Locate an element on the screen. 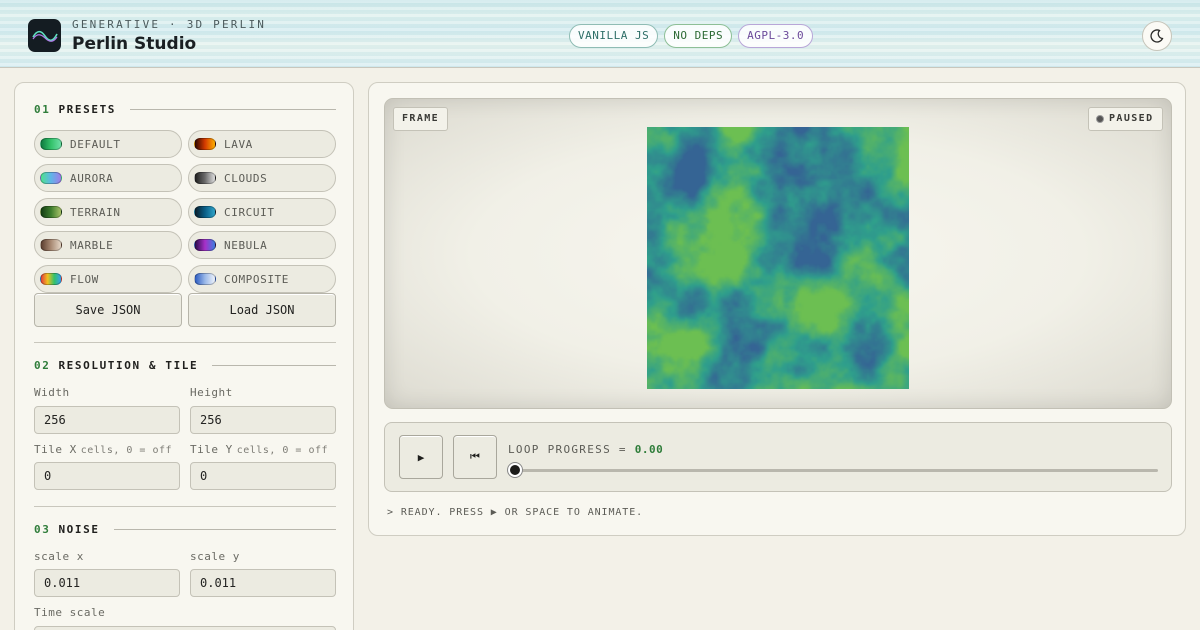 The width and height of the screenshot is (1200, 630). scale-y-label: scale y is located at coordinates (215, 556).